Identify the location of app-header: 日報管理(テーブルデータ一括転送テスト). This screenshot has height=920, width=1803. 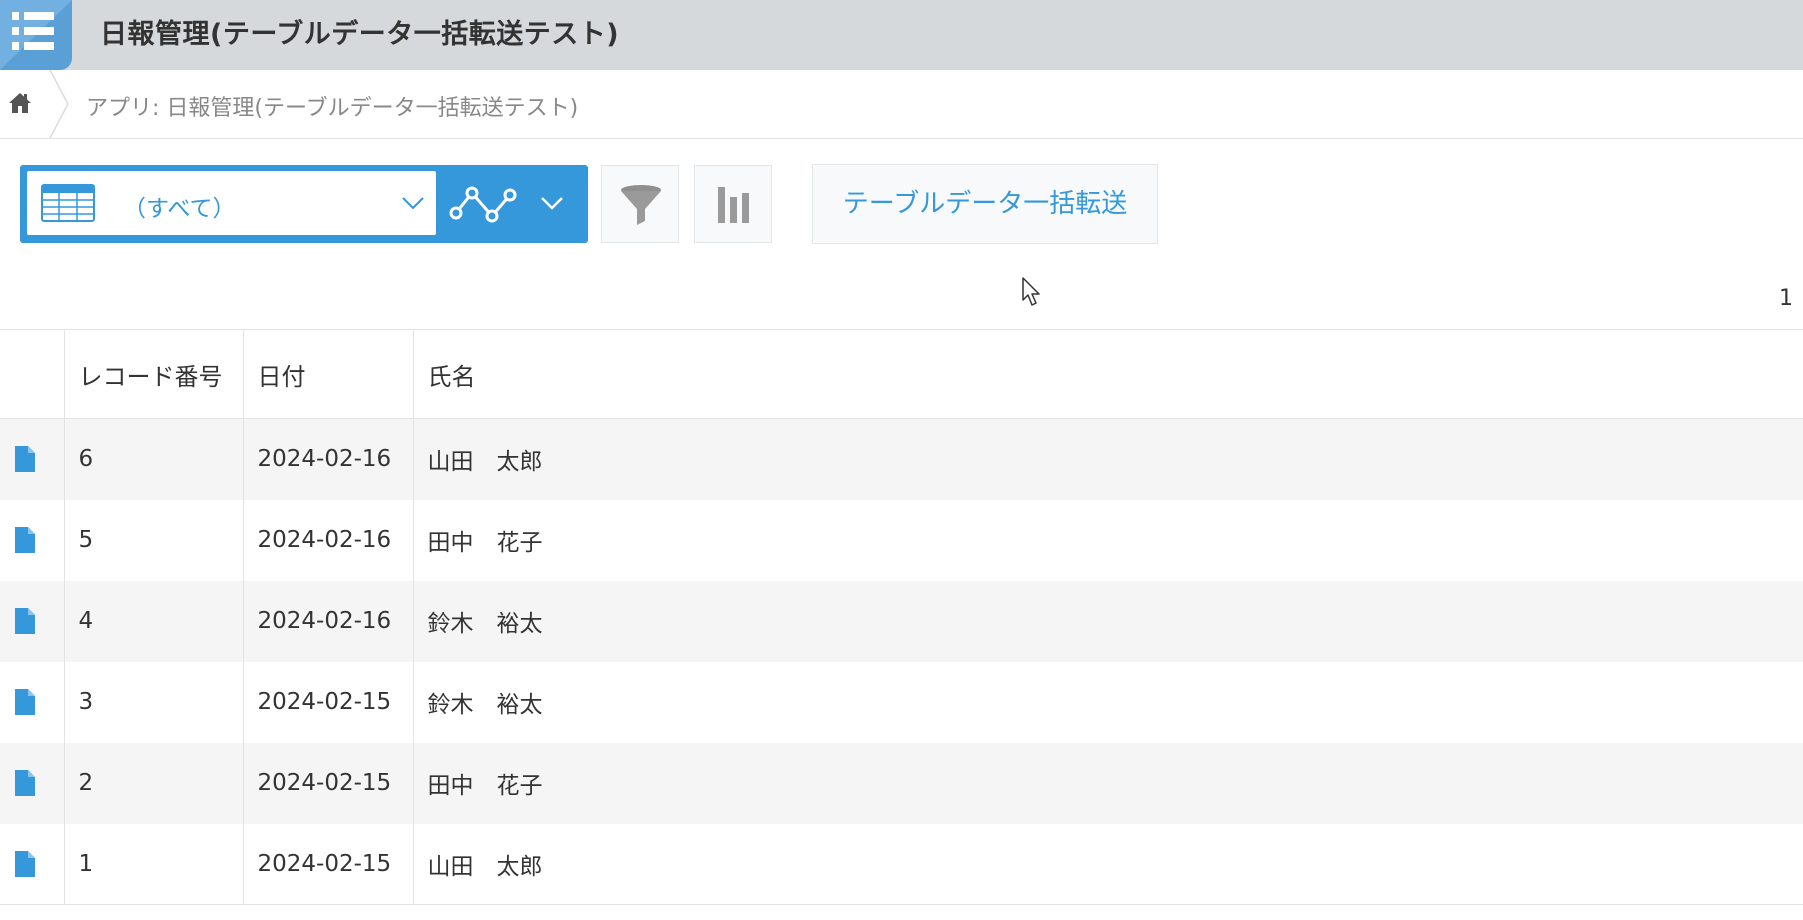
(901, 35).